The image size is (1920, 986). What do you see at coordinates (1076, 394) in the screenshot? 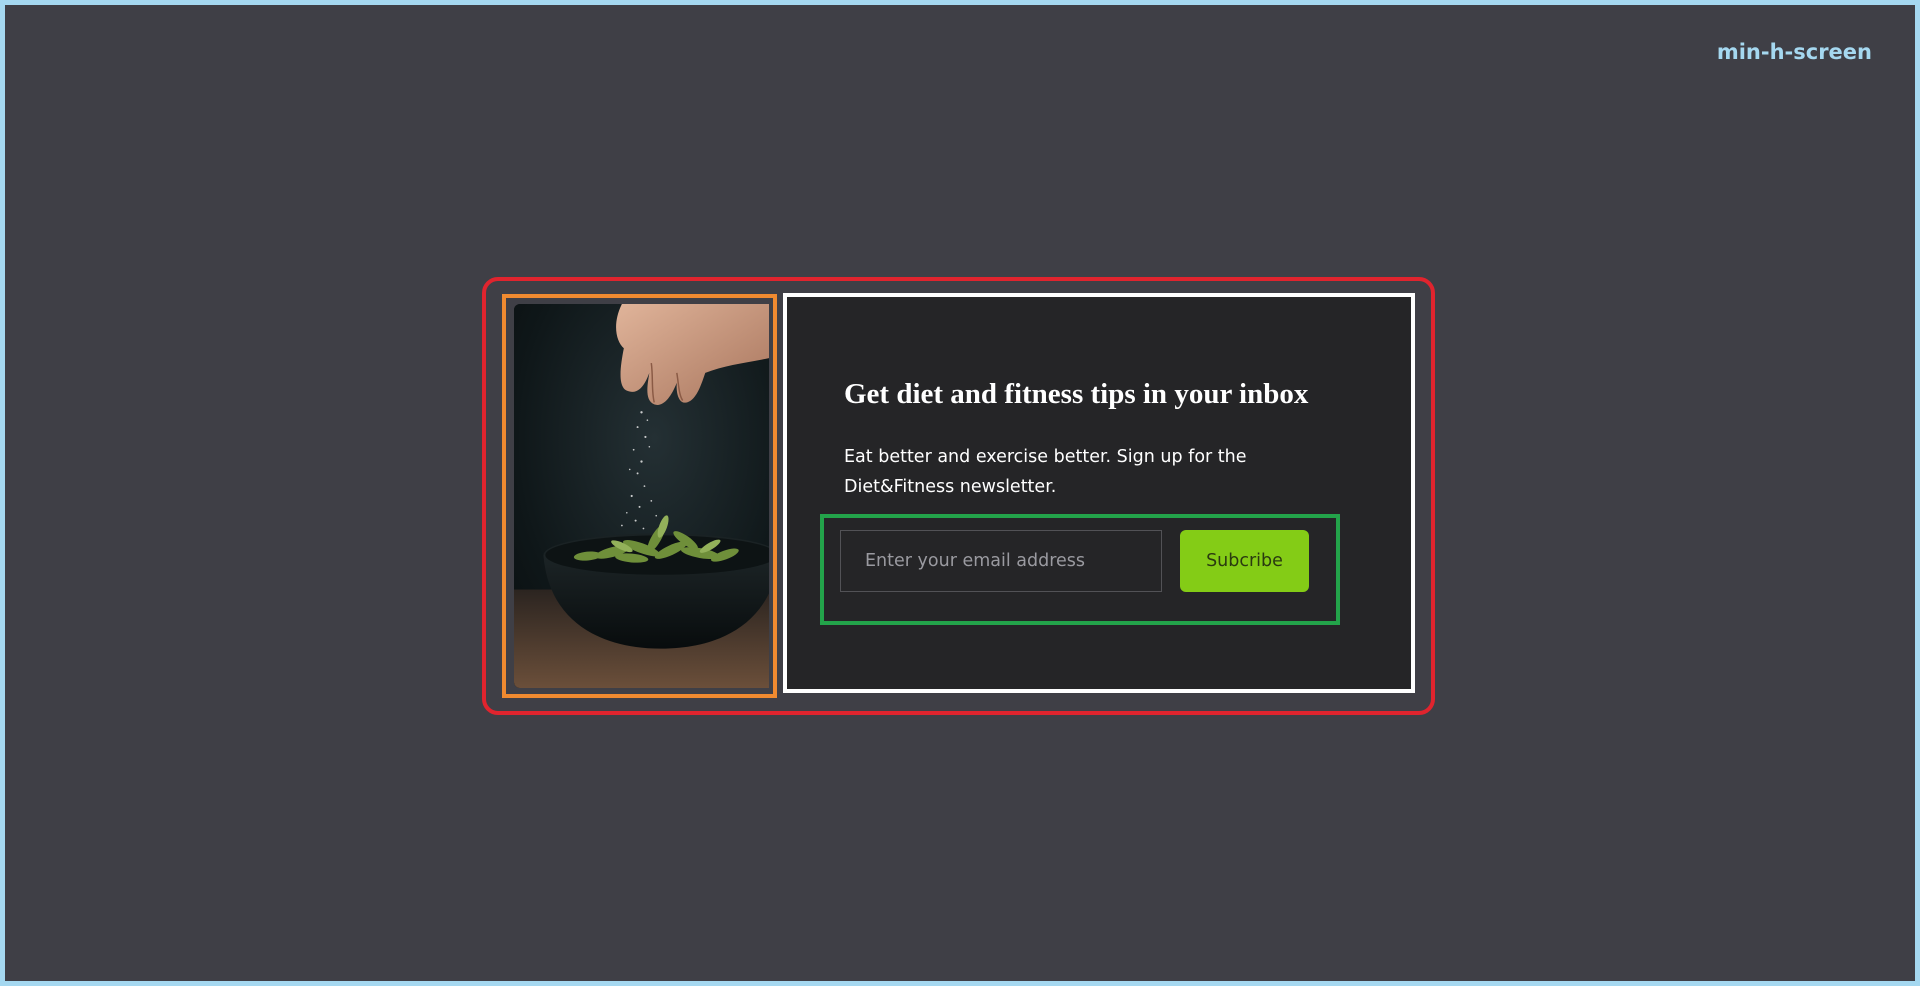
I see `newsletter-heading: Get diet and fitness tips in your inbox` at bounding box center [1076, 394].